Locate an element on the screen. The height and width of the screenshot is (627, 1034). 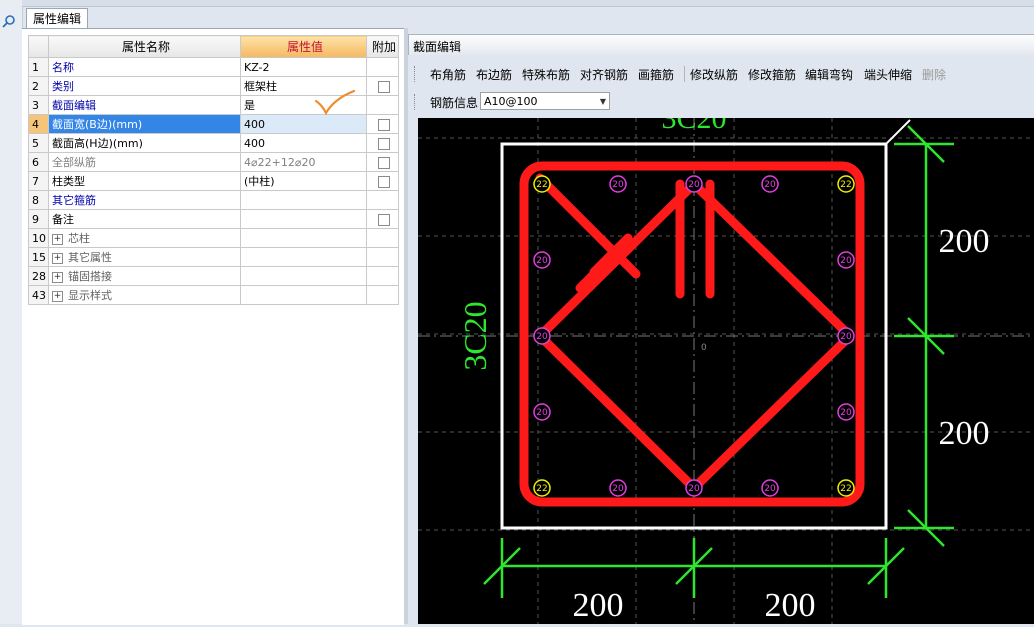
grid-header-num is located at coordinates (38, 46).